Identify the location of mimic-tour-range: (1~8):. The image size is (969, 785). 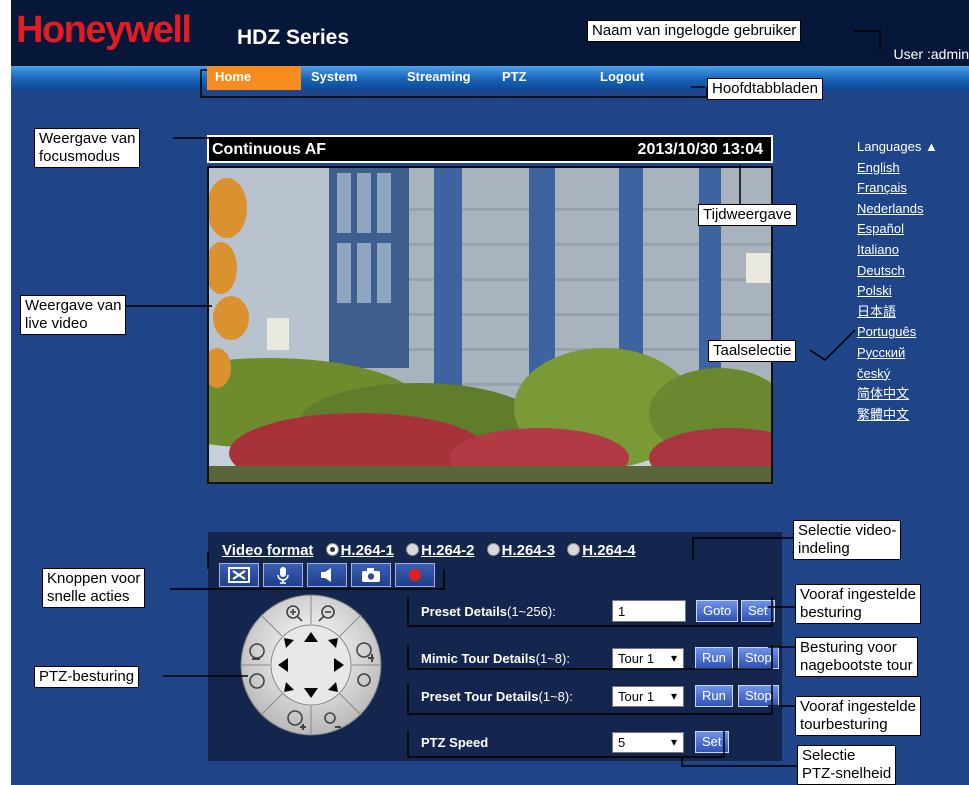
(552, 658).